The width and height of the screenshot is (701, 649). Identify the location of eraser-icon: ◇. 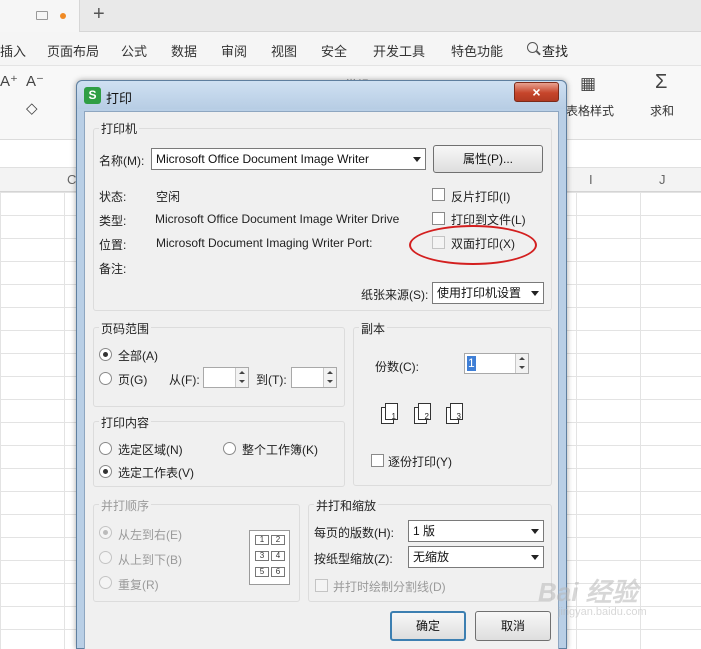
(32, 108).